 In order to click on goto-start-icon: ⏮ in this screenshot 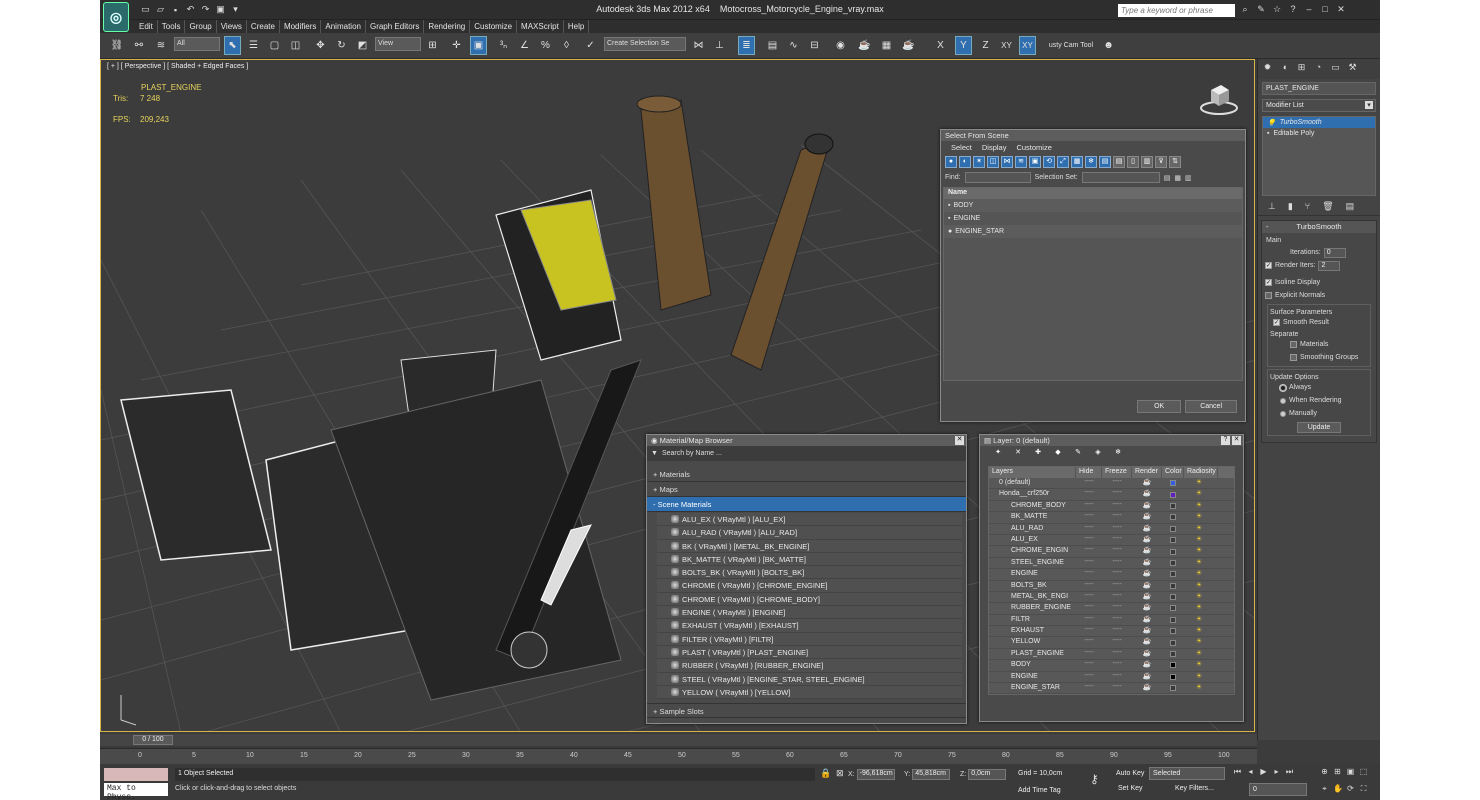, I will do `click(1237, 772)`.